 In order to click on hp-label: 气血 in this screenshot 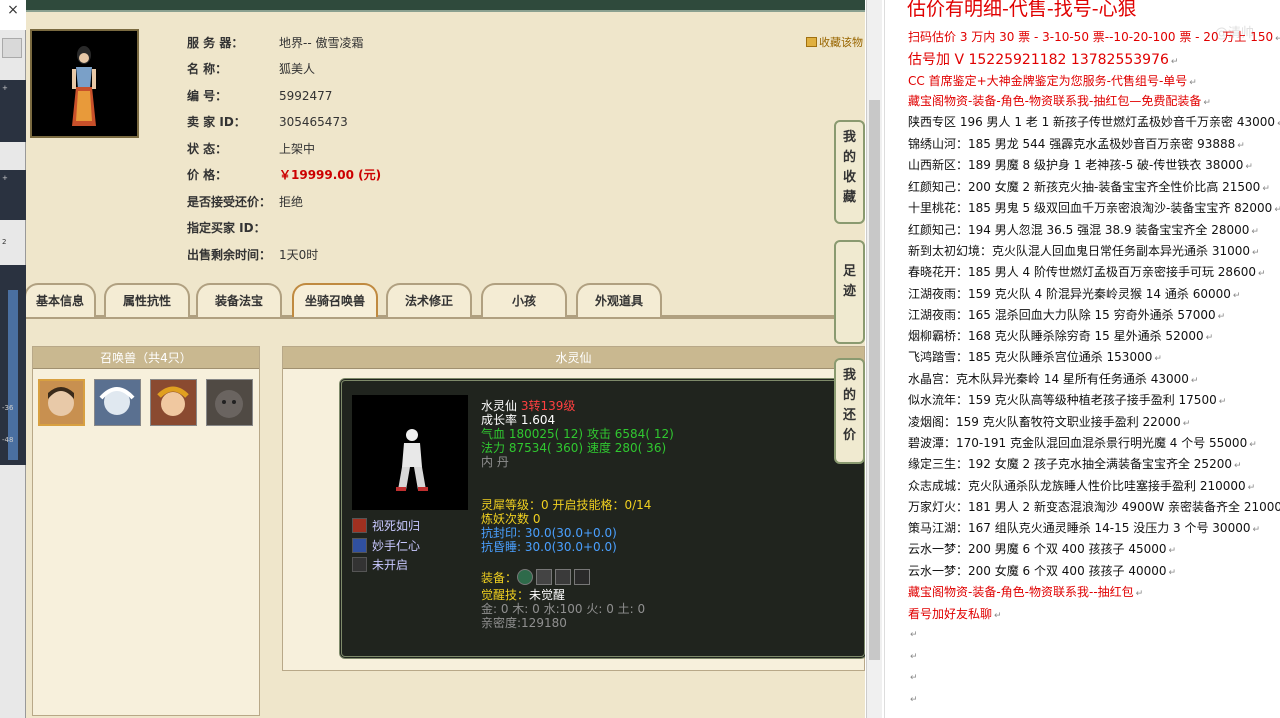, I will do `click(493, 434)`.